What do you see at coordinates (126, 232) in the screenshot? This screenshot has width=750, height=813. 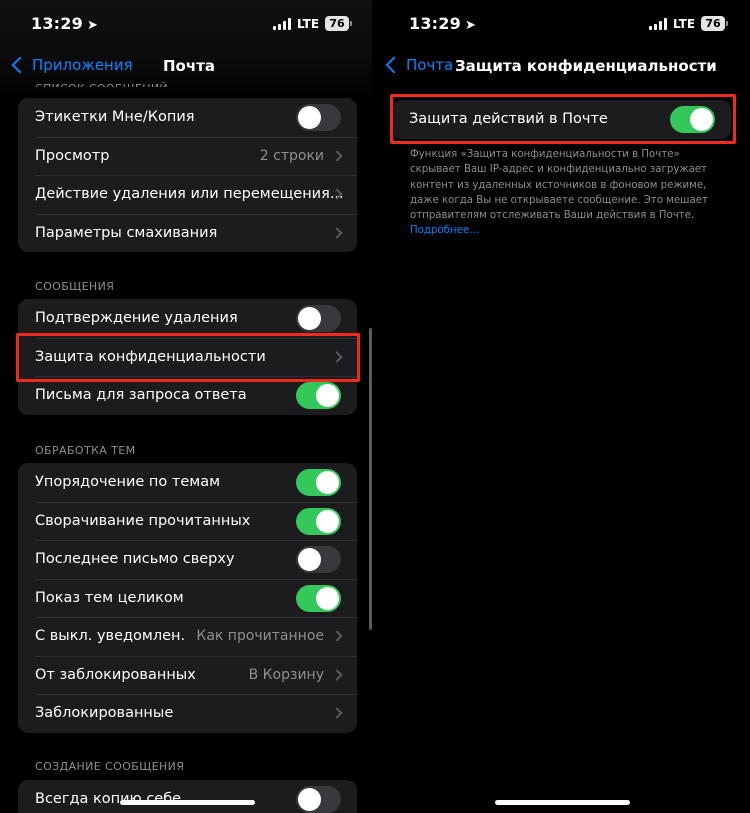 I see `row-label: Параметры смахивания` at bounding box center [126, 232].